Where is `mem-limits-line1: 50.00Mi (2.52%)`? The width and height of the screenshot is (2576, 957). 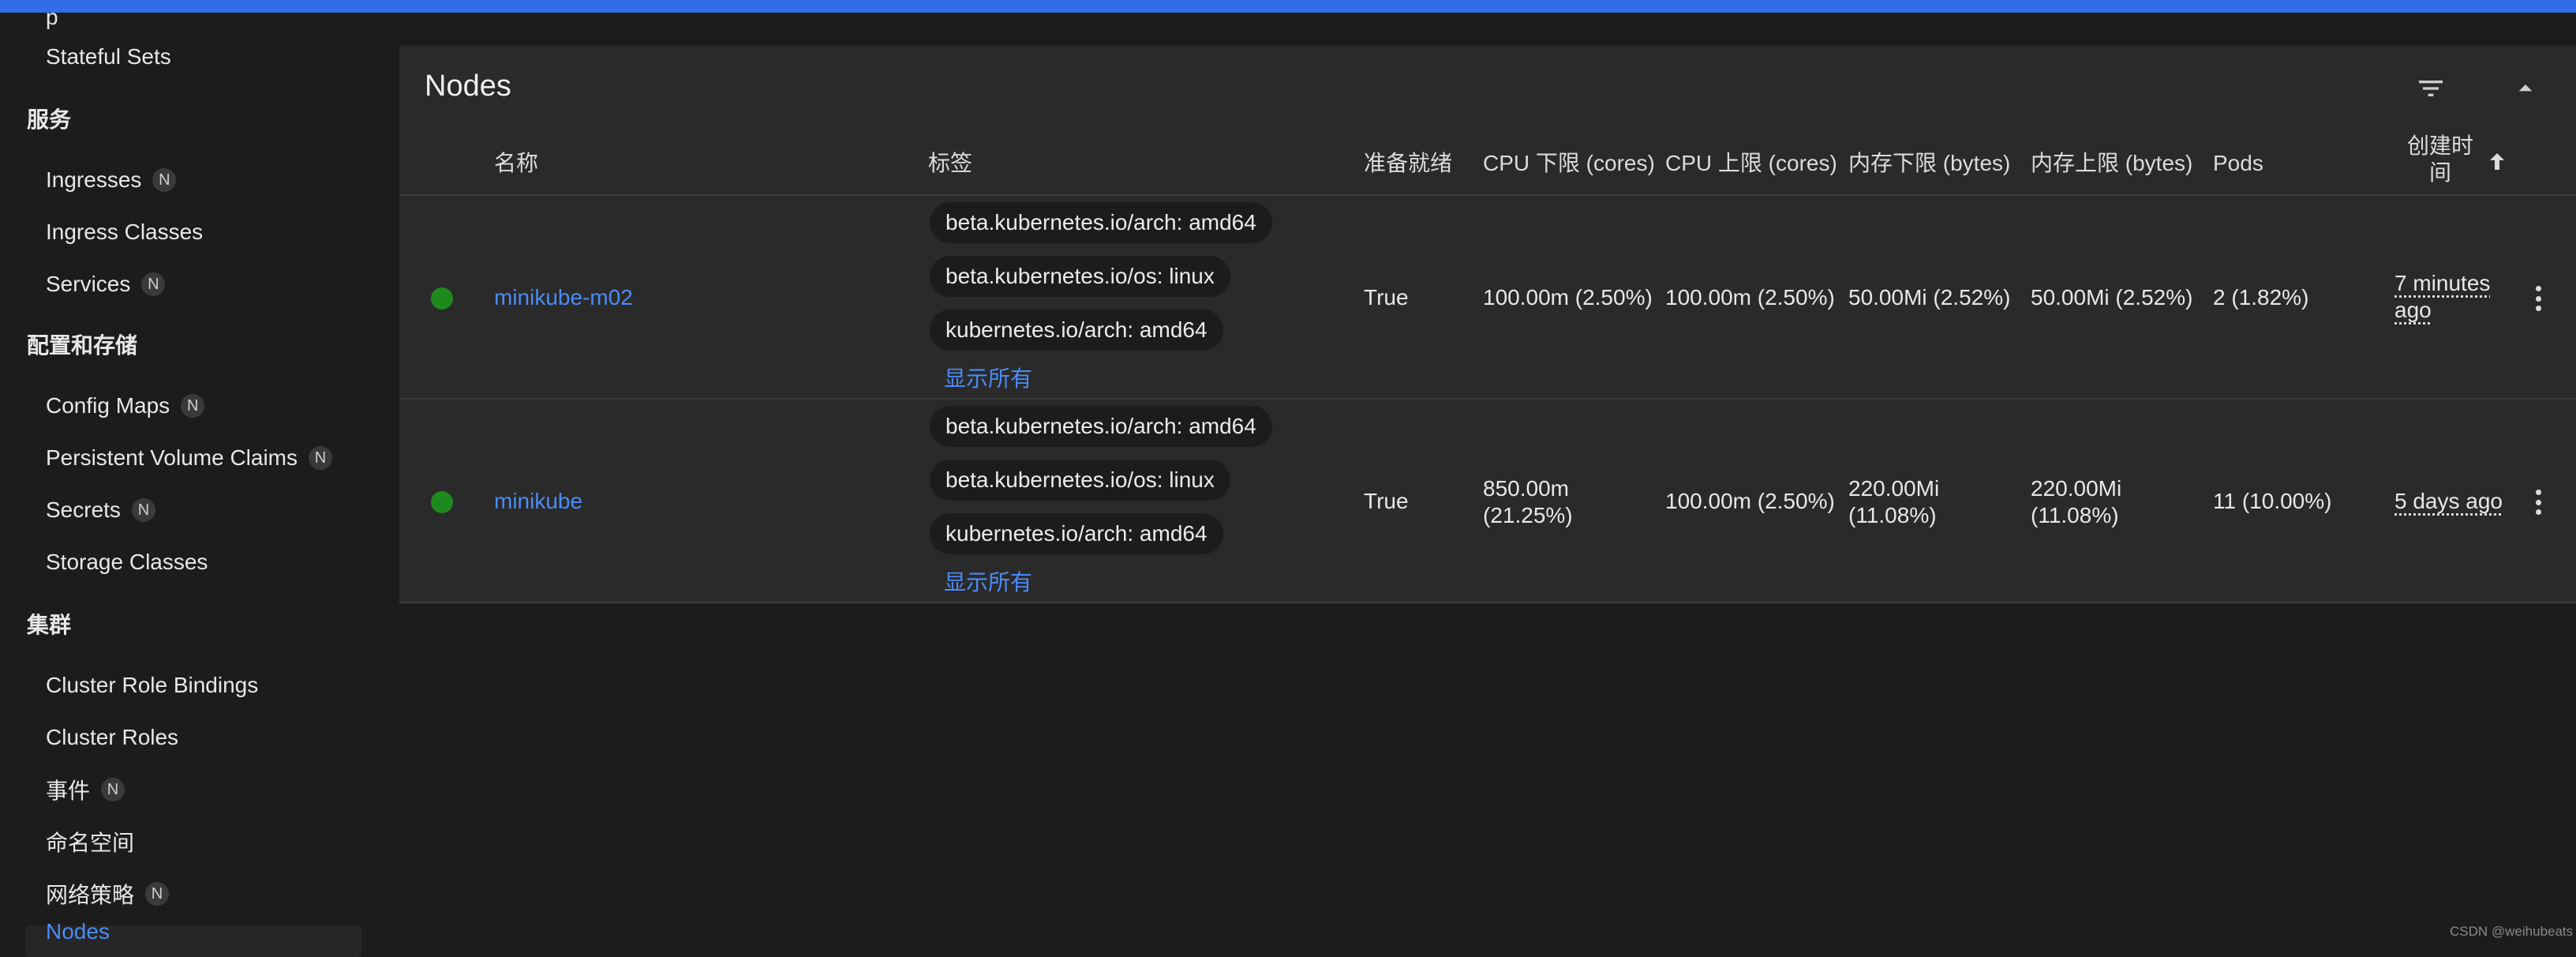 mem-limits-line1: 50.00Mi (2.52%) is located at coordinates (2112, 297).